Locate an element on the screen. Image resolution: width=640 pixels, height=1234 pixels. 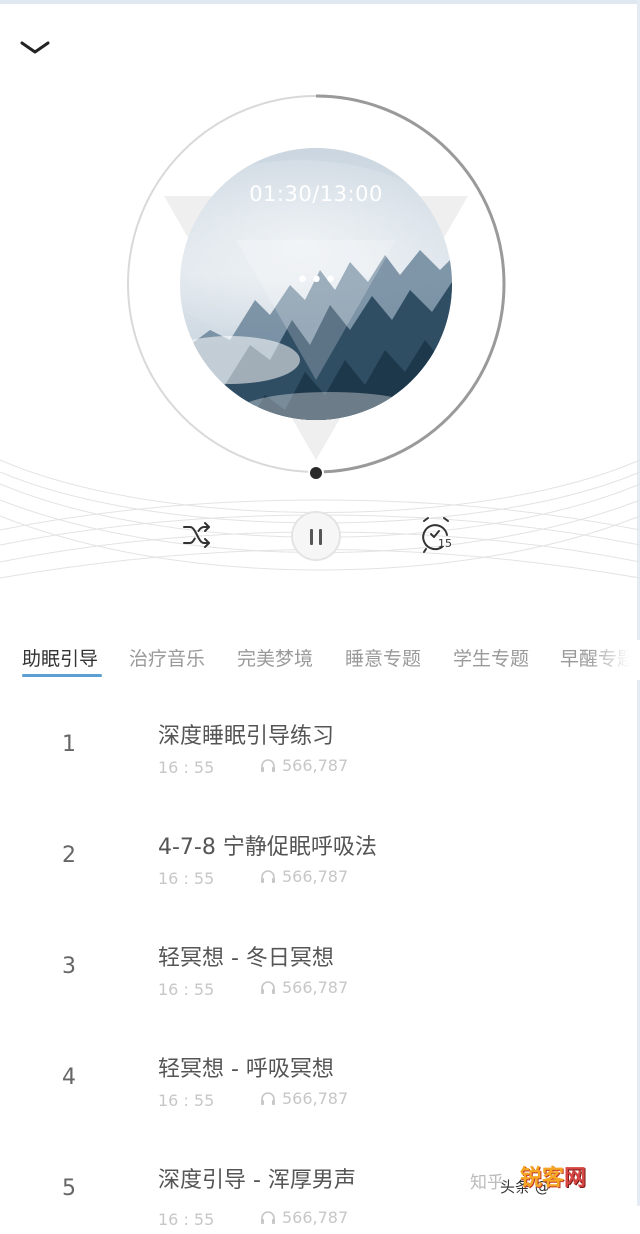
track-title: 轻冥想 - 呼吸冥想 is located at coordinates (246, 1069).